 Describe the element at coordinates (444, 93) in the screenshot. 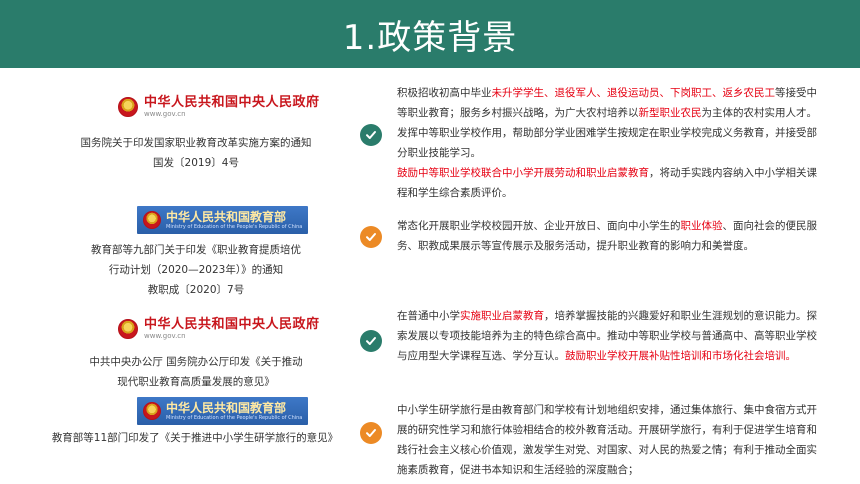

I see `text-run: 积极招收初高中毕业` at that location.